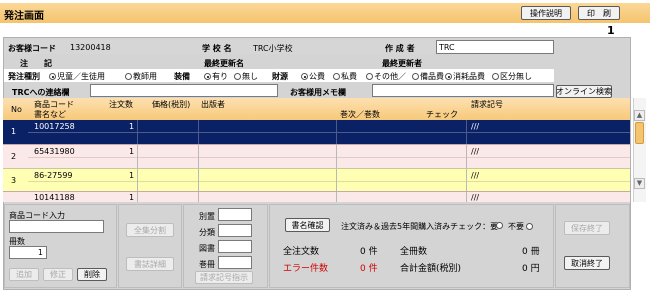 The height and width of the screenshot is (297, 650). I want to click on scroll-up-arrow-icon: ▲, so click(639, 115).